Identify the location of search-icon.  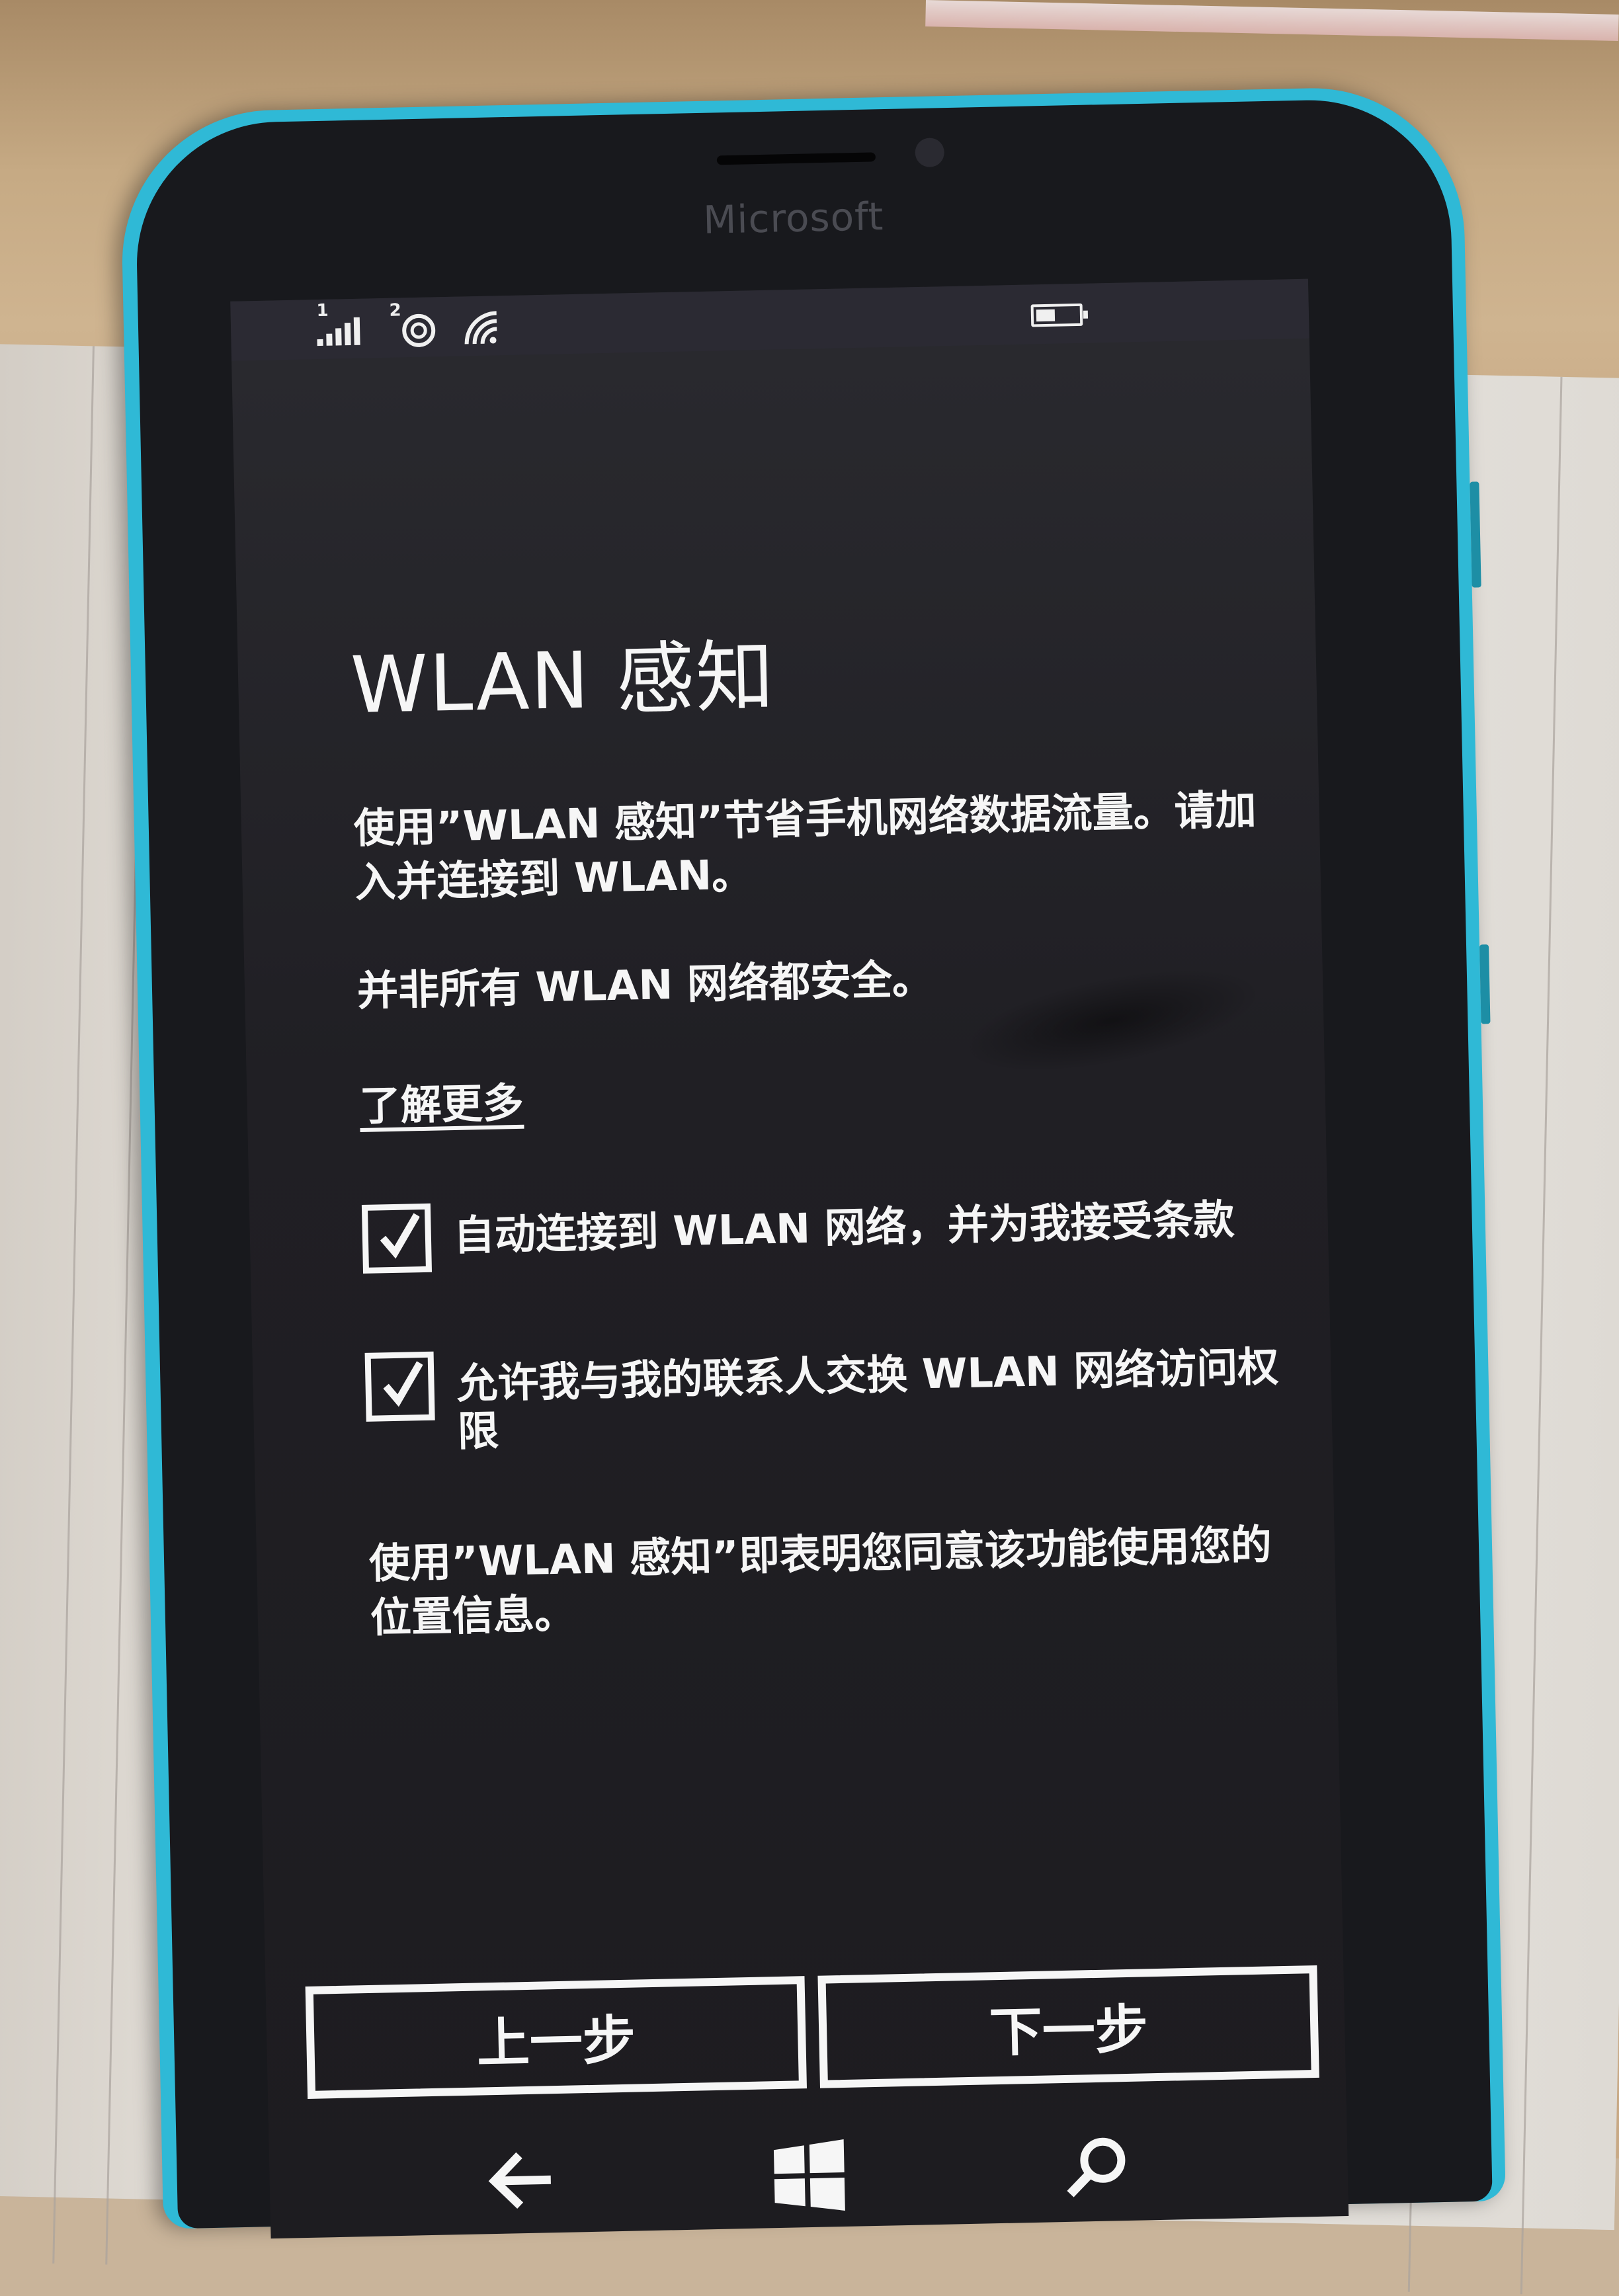
(1096, 2168).